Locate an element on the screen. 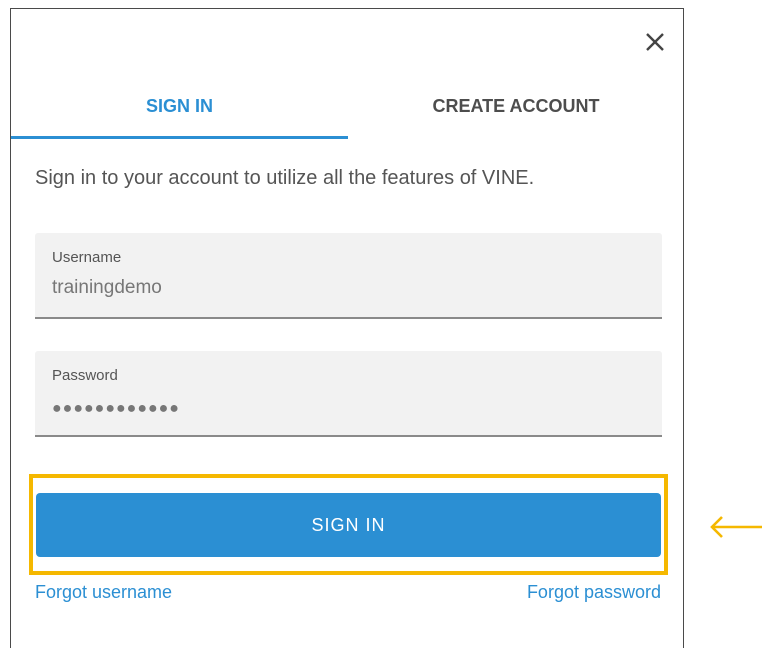 Image resolution: width=770 pixels, height=648 pixels. username-field: Username trainingdemo is located at coordinates (348, 276).